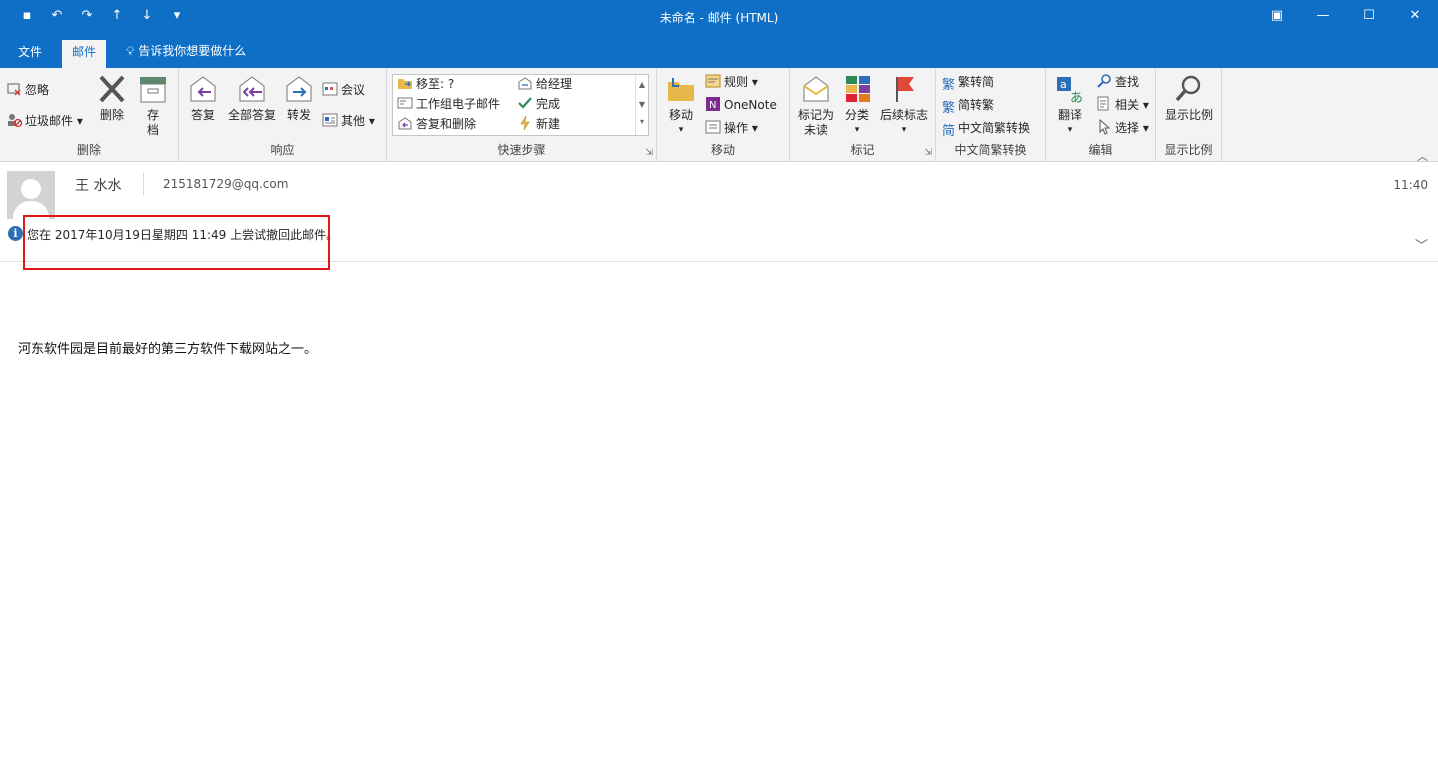  I want to click on simplified-to-traditional-button: 繁简转繁, so click(968, 105).